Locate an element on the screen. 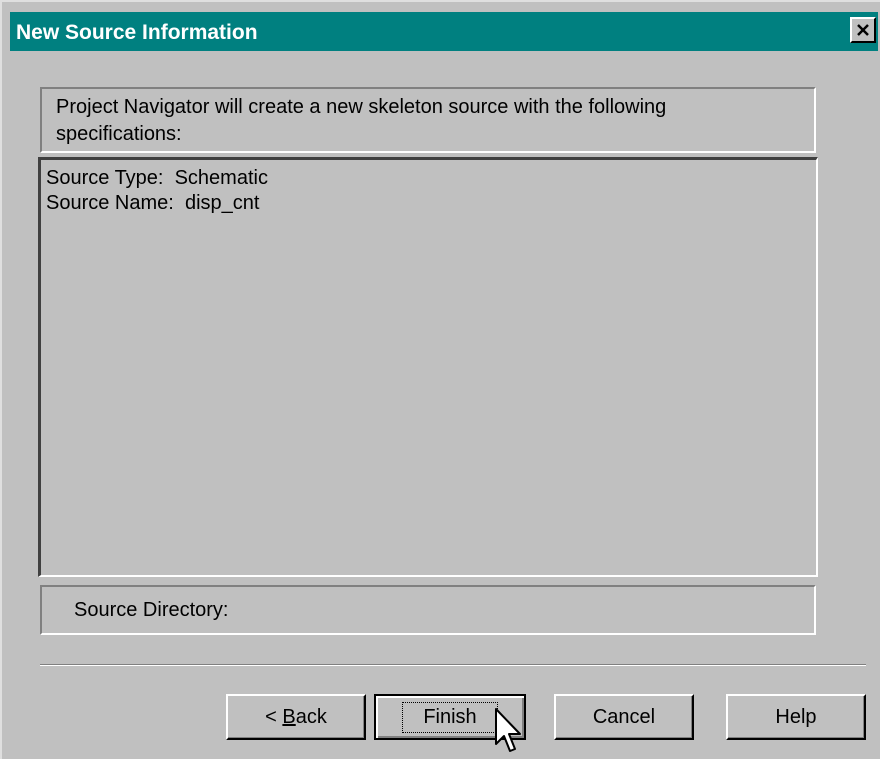 This screenshot has height=759, width=880. source-directory-label: Source Directory: is located at coordinates (151, 610).